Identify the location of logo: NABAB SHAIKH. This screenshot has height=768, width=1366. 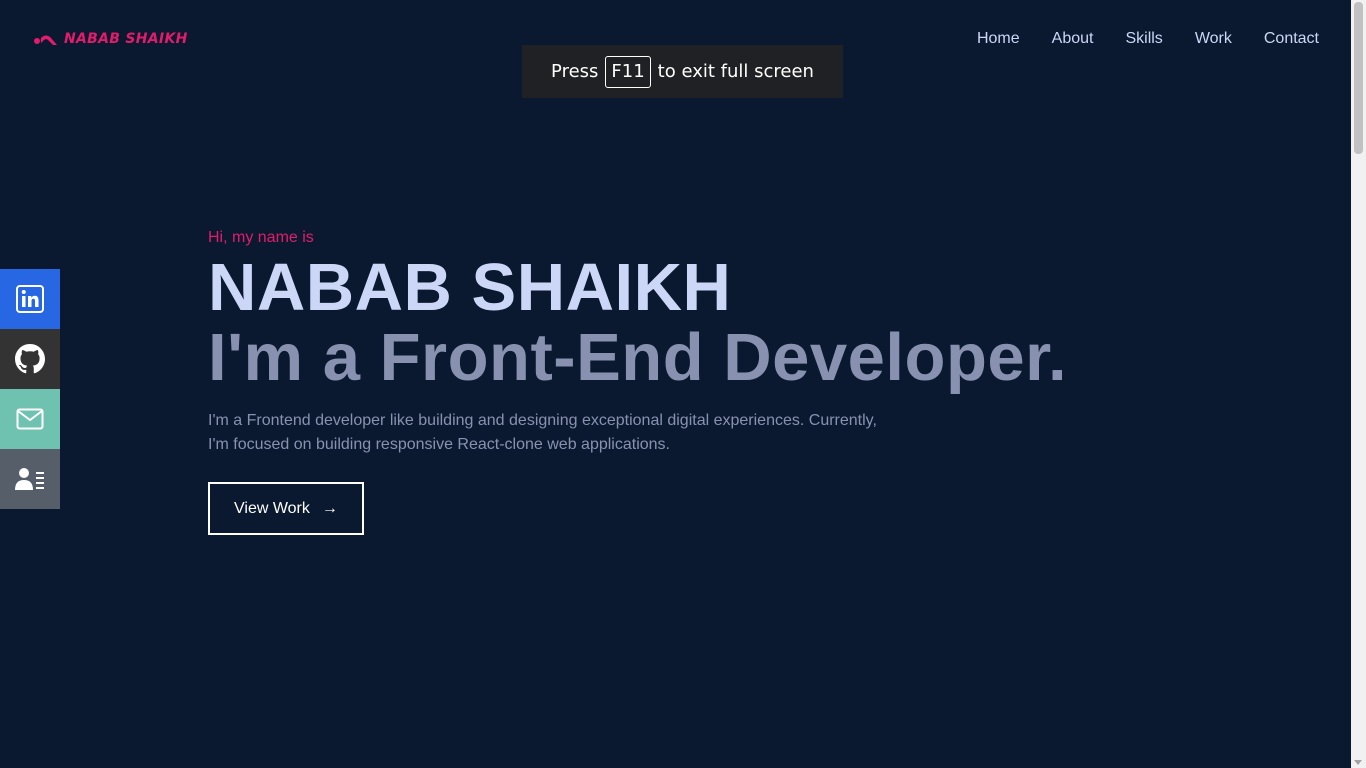
(110, 39).